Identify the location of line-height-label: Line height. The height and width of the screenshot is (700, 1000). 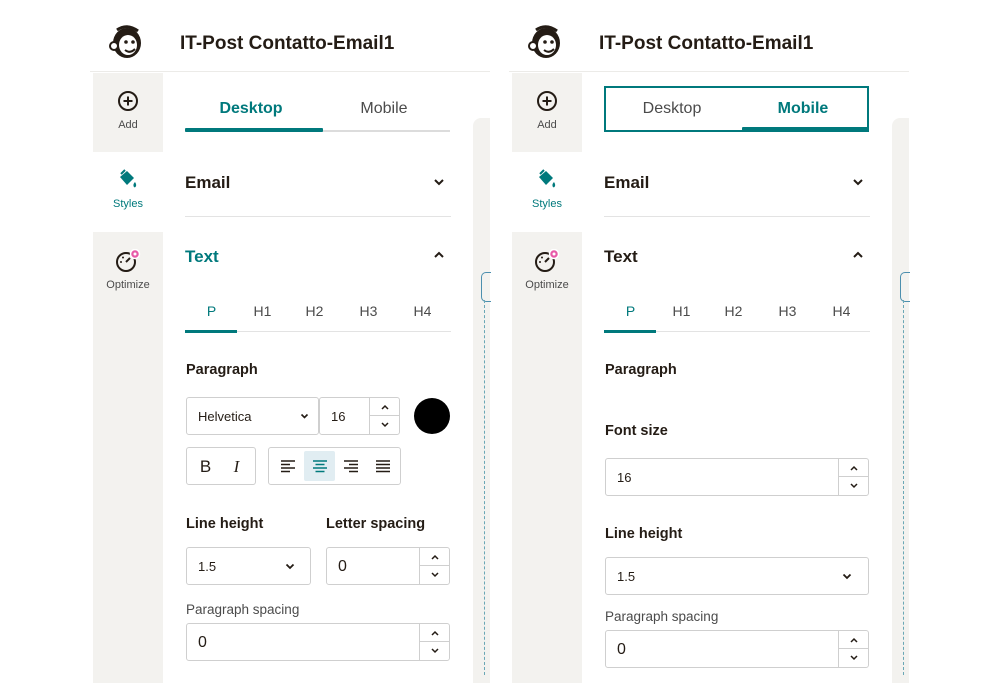
(225, 524).